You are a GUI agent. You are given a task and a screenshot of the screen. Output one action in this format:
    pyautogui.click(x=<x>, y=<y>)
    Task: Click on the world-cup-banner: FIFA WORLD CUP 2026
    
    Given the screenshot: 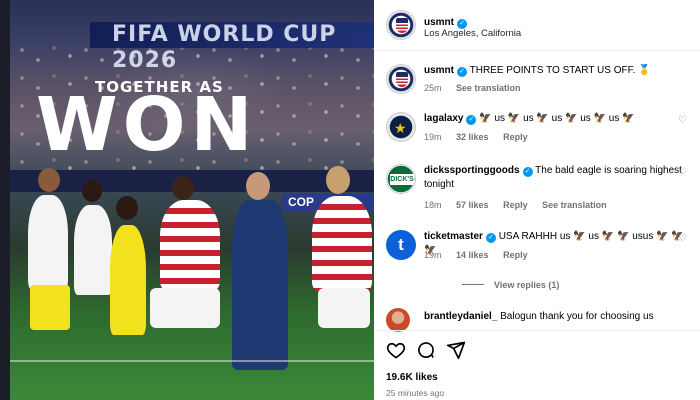 What is the action you would take?
    pyautogui.click(x=232, y=47)
    